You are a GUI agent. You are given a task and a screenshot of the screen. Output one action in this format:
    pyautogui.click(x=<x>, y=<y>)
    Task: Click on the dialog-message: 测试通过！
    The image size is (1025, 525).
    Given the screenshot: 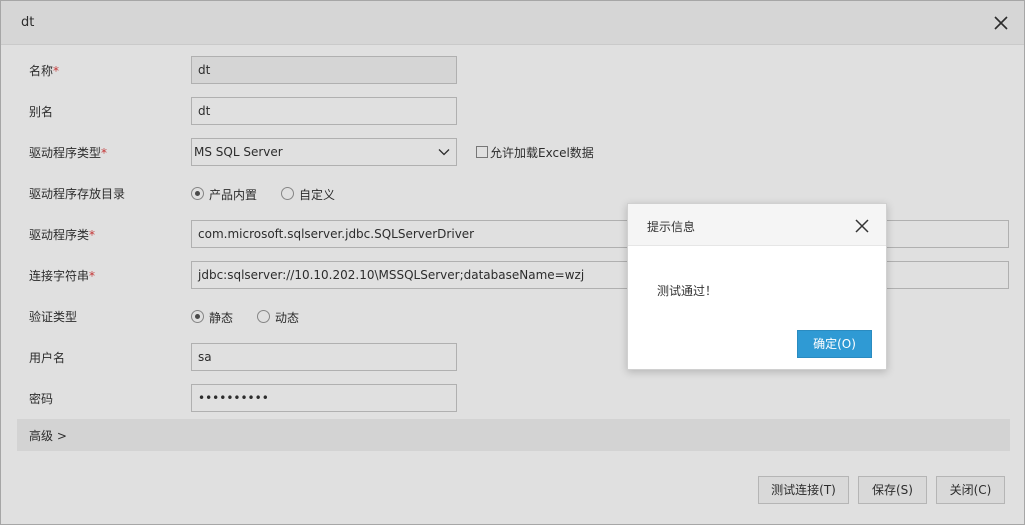 What is the action you would take?
    pyautogui.click(x=687, y=291)
    